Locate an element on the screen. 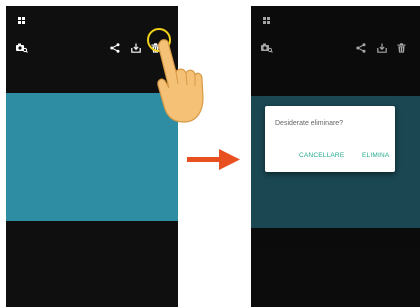 Image resolution: width=420 pixels, height=307 pixels. arrow-right-icon is located at coordinates (215, 161).